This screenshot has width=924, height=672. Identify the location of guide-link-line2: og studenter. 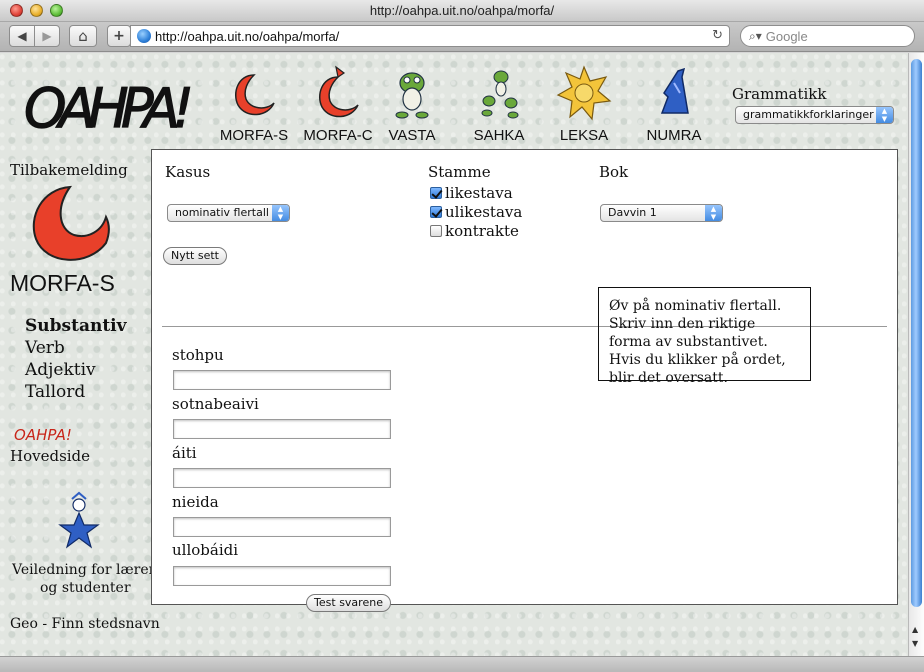
(85, 588).